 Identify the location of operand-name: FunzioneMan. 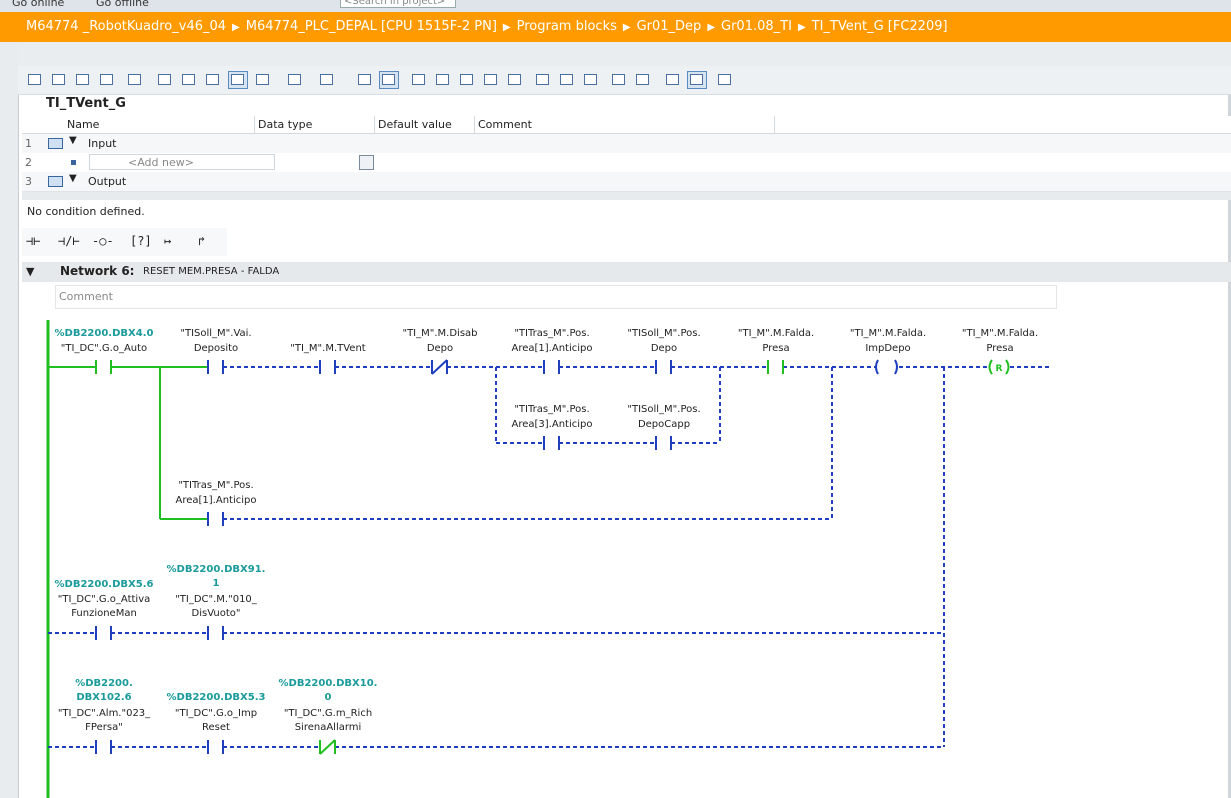
(104, 613).